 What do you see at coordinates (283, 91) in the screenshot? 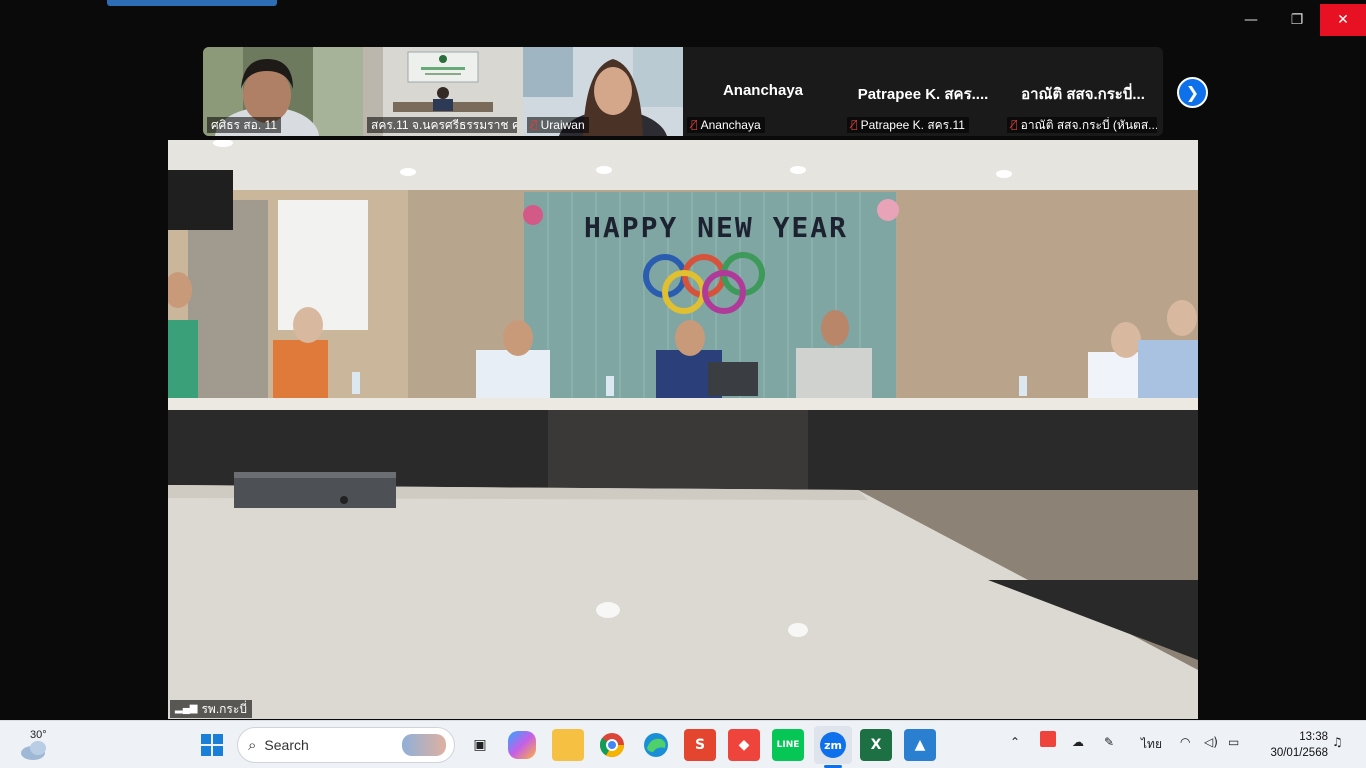
I see `participant-tile: ศศิธร สอ. 11` at bounding box center [283, 91].